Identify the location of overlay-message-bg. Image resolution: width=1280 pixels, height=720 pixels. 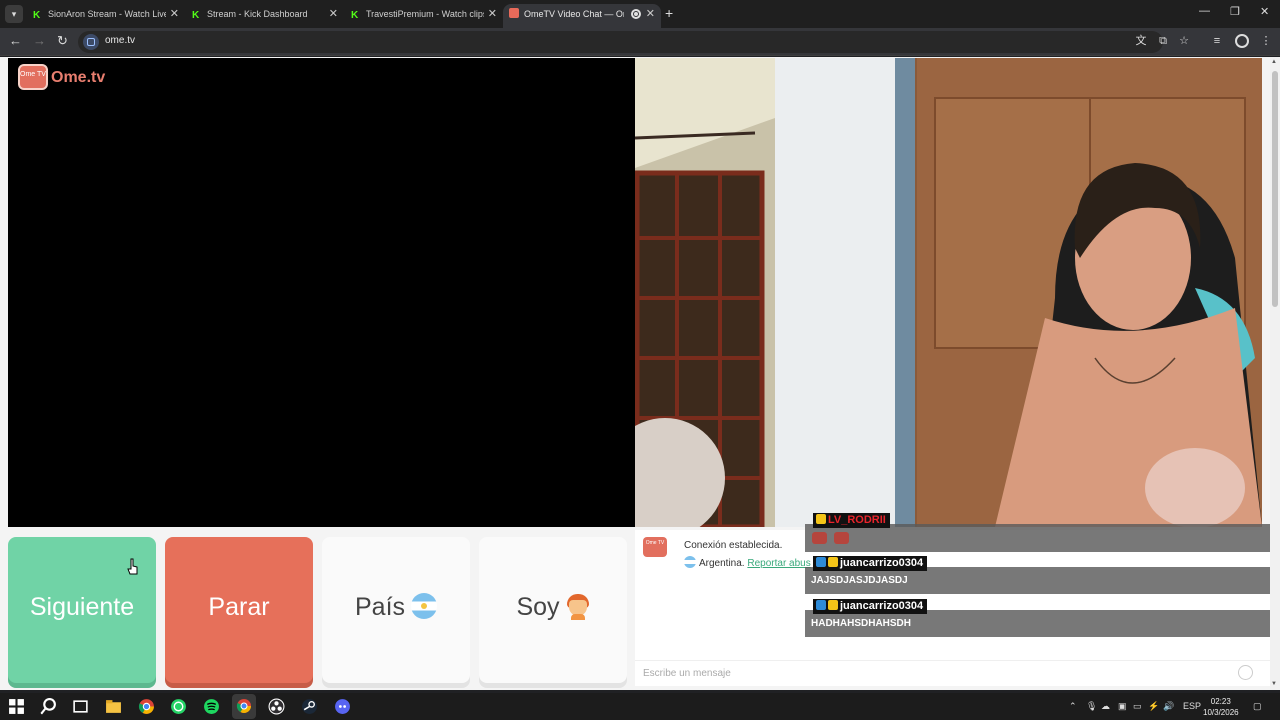
(1037, 538).